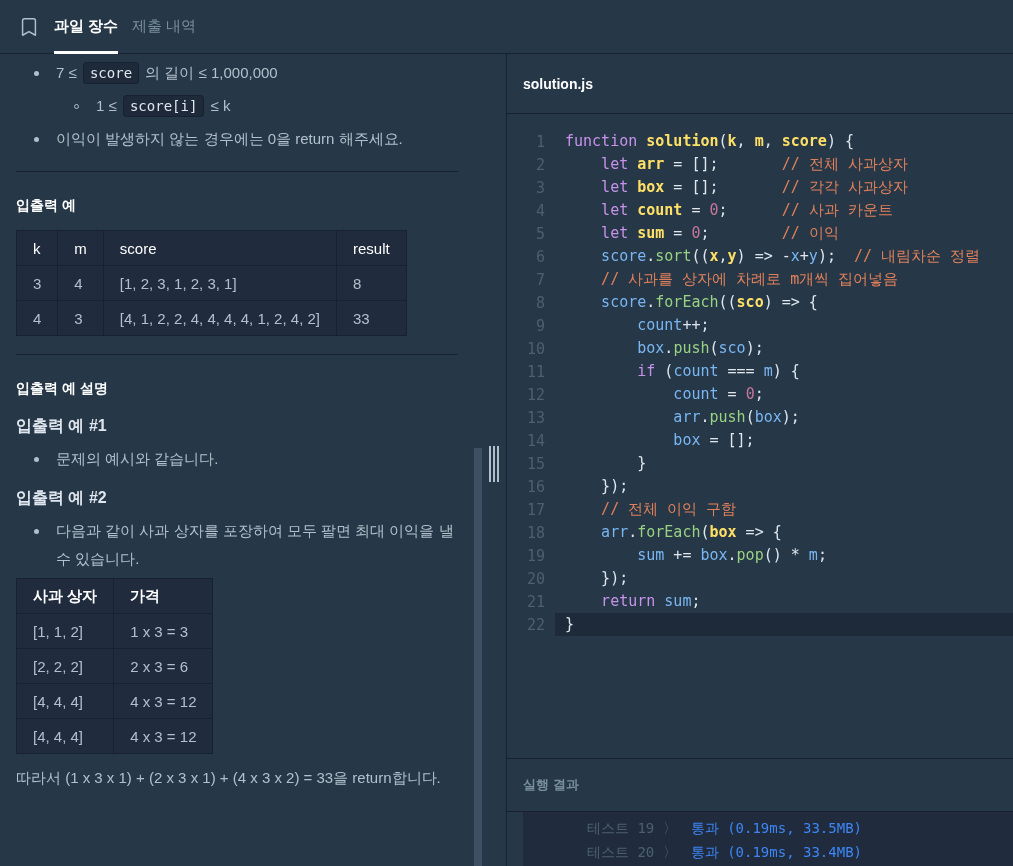 This screenshot has width=1013, height=866. I want to click on bullet-text: 7 ≤ score 의 길이 ≤ 1,000,000, so click(167, 72).